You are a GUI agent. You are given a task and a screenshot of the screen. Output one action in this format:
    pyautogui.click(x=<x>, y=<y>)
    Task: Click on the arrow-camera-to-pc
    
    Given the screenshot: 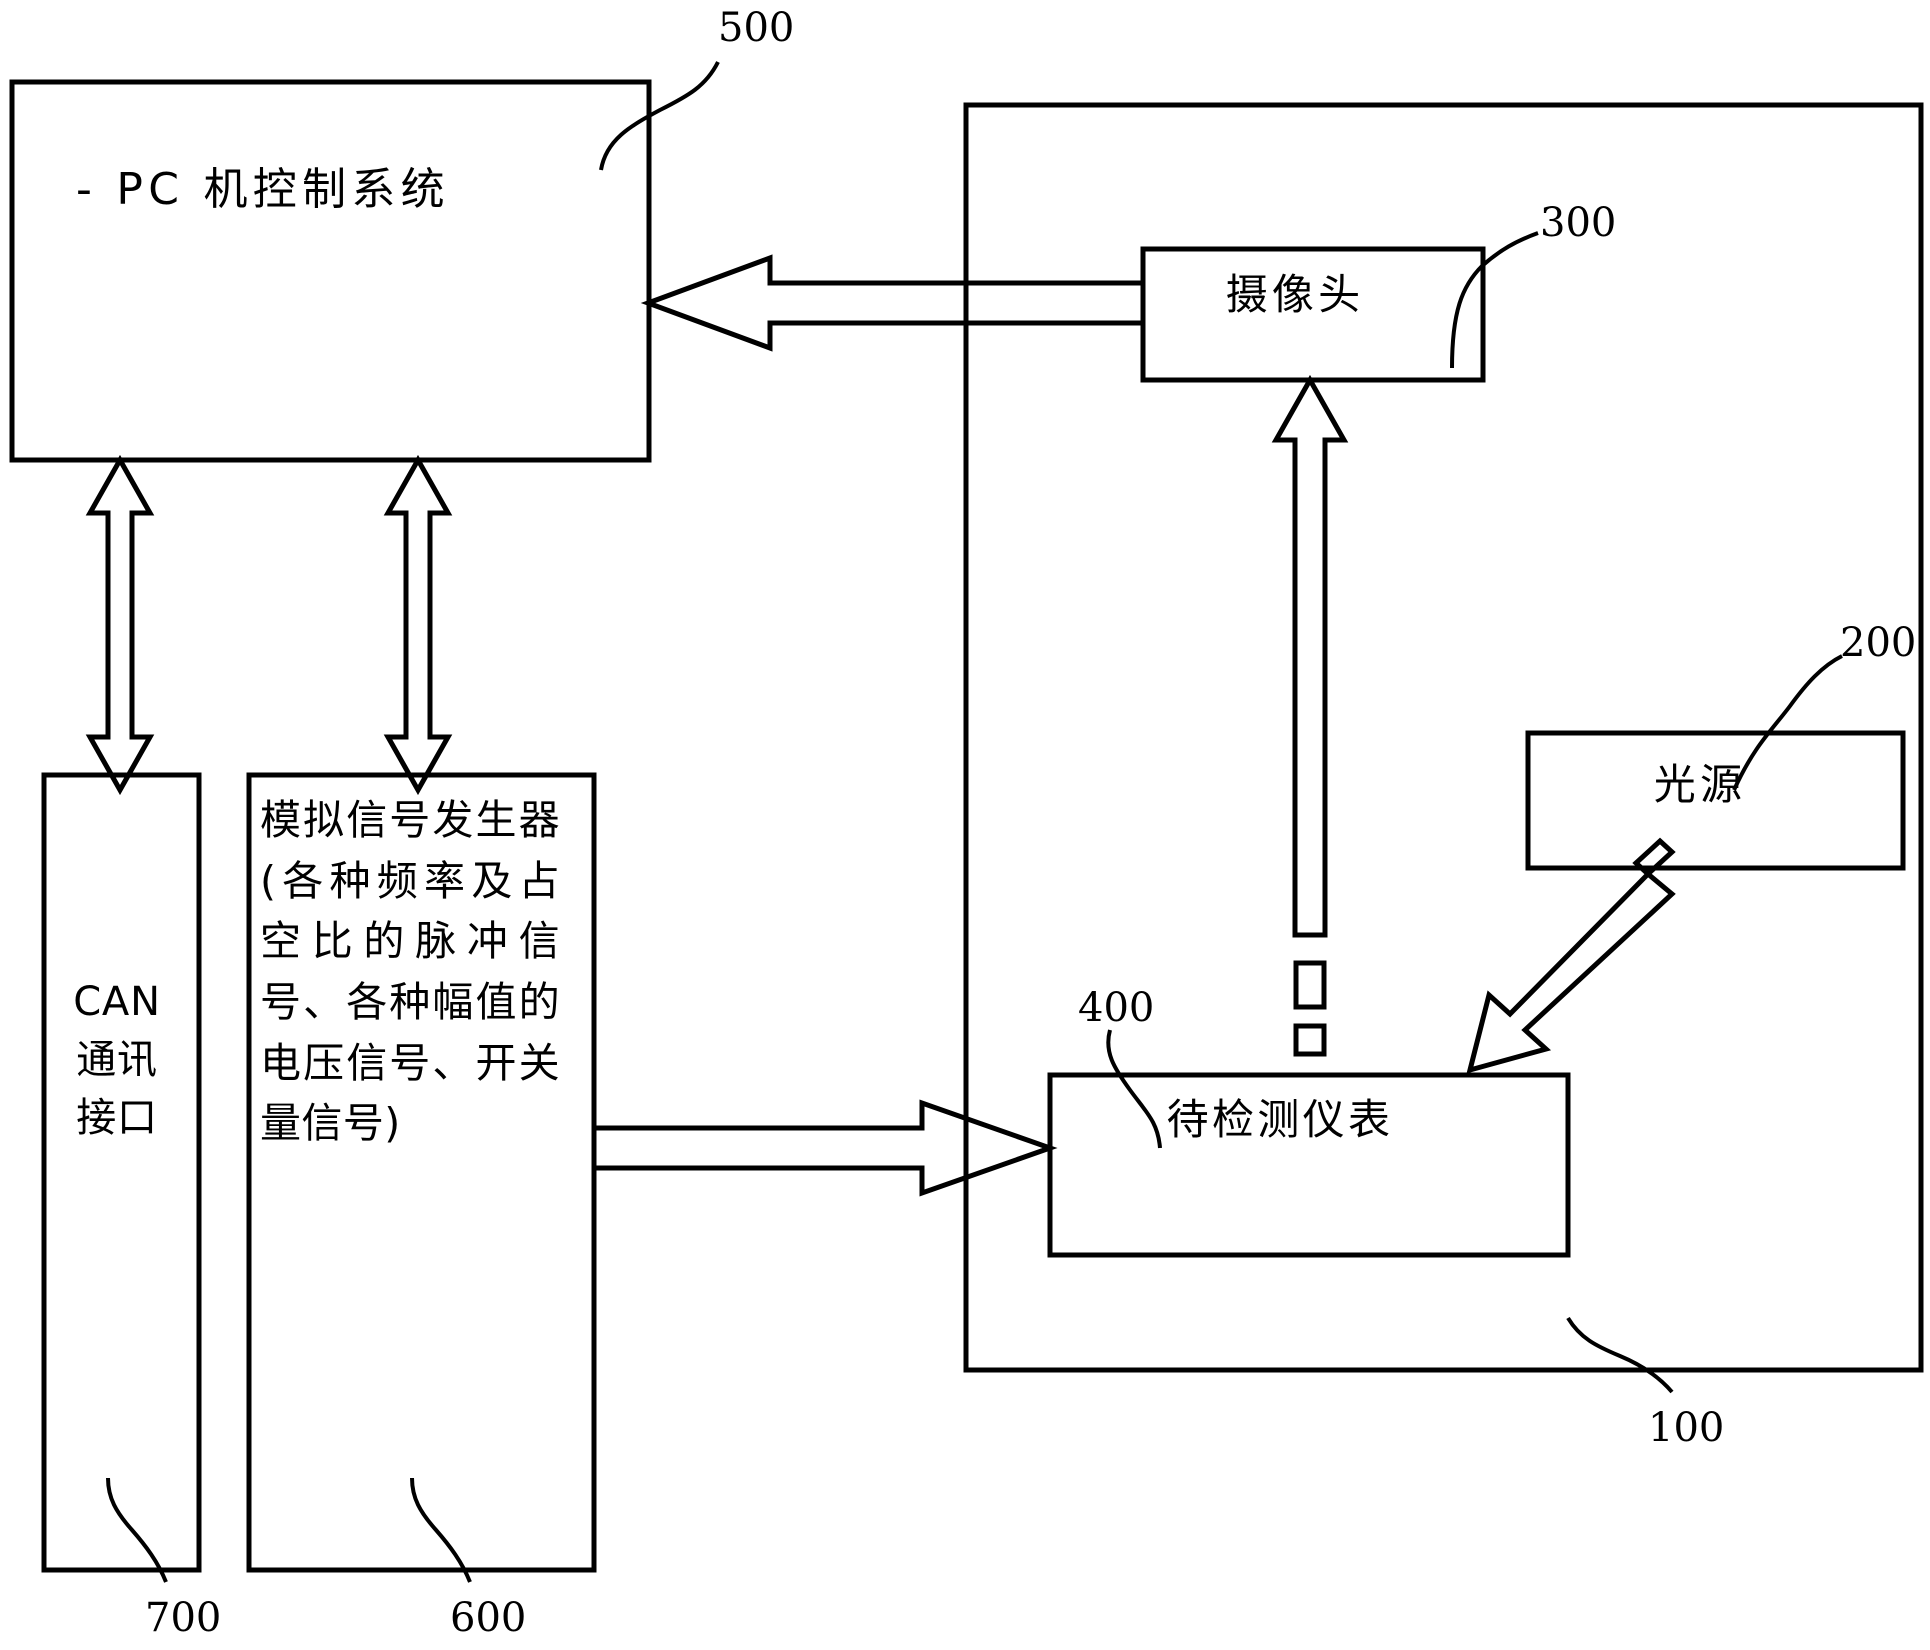 What is the action you would take?
    pyautogui.click(x=893, y=303)
    